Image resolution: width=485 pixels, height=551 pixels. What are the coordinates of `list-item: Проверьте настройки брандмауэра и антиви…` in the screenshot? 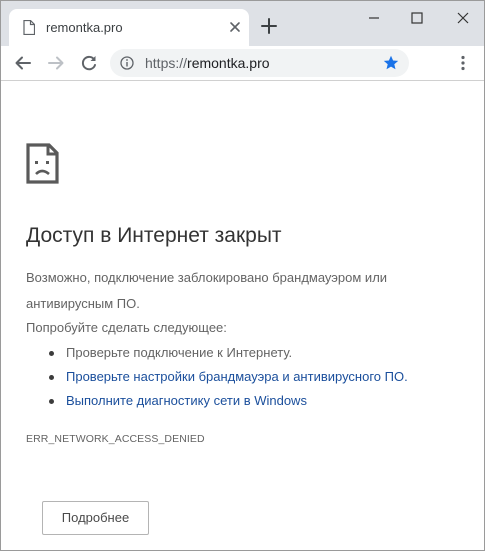 It's located at (251, 377).